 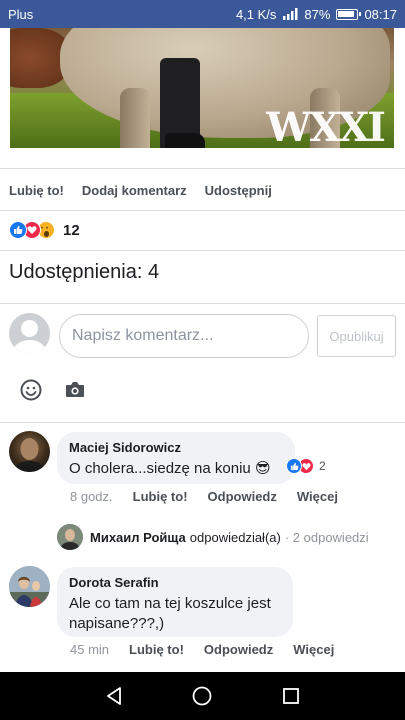 I want to click on status-indicators: 4,1 K/s 87% 08:17, so click(x=316, y=14).